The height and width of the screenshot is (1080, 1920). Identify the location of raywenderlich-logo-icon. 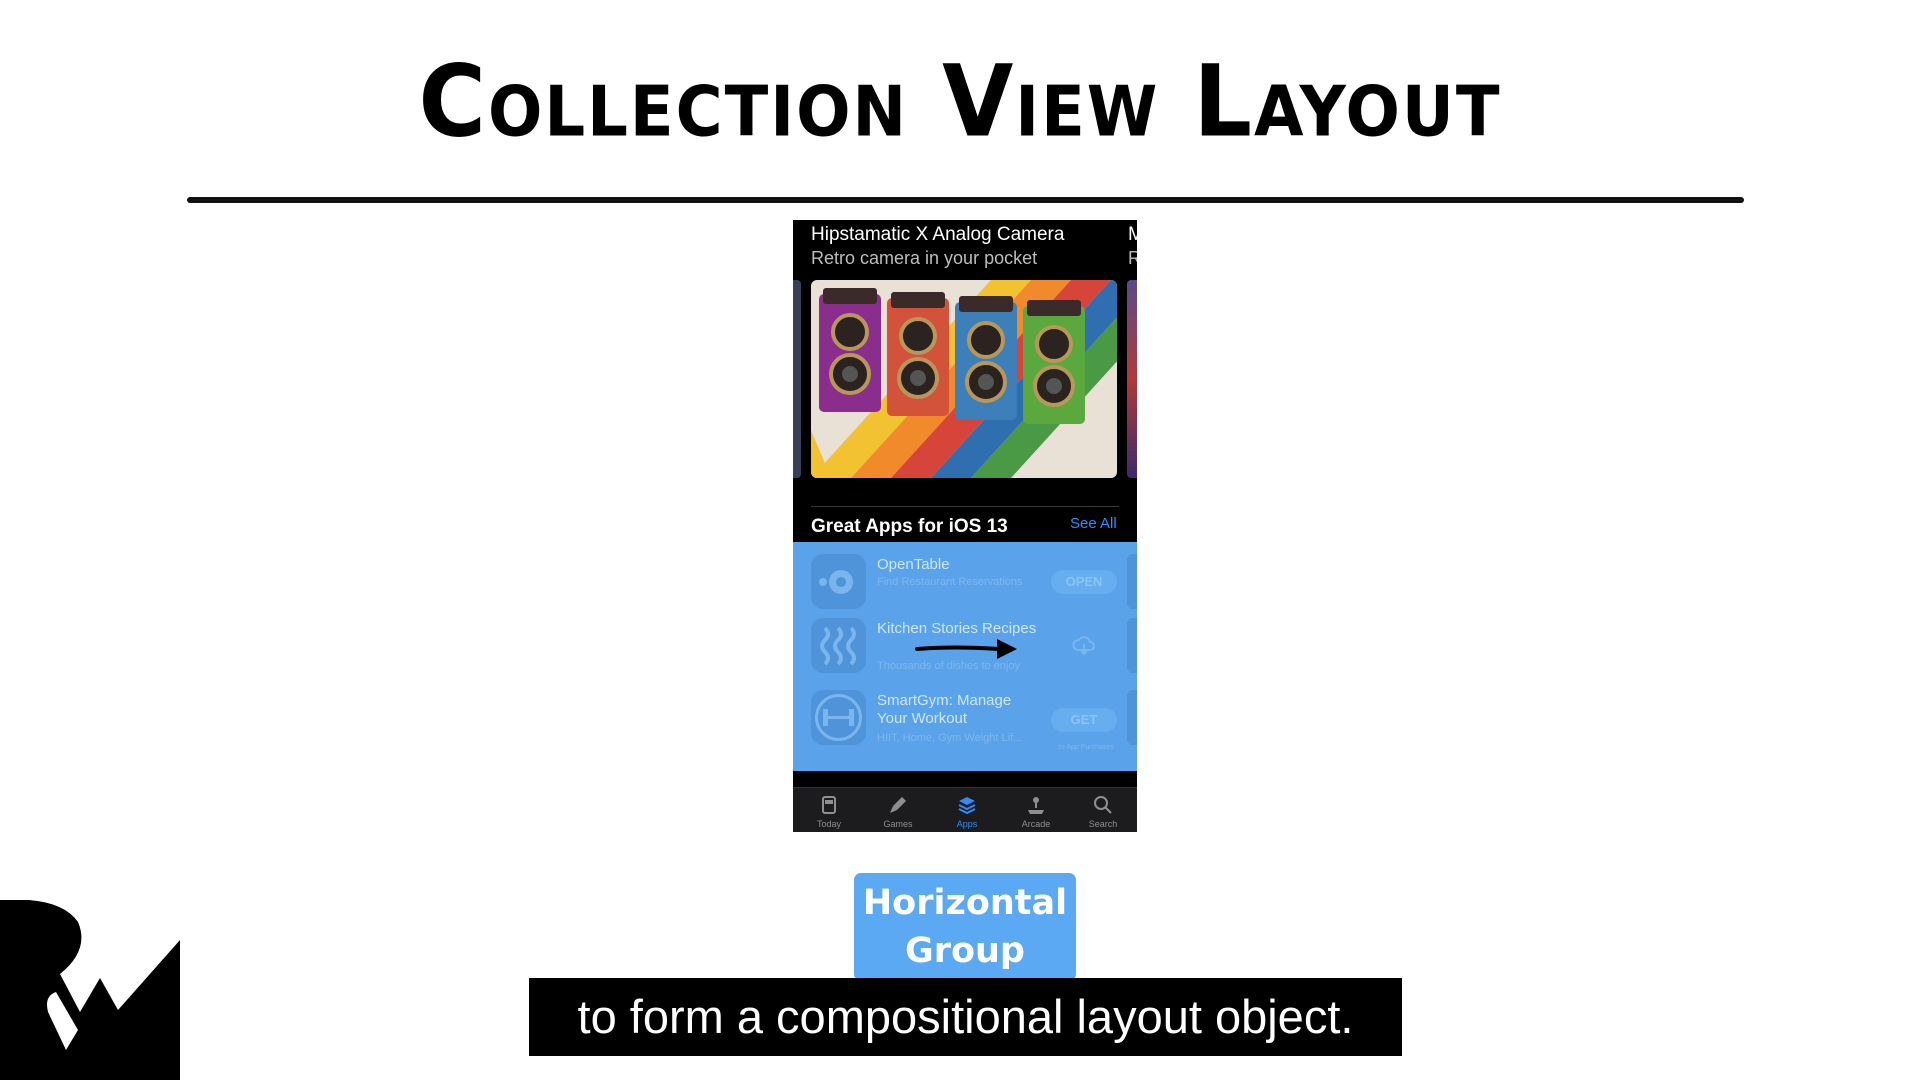
(90, 990).